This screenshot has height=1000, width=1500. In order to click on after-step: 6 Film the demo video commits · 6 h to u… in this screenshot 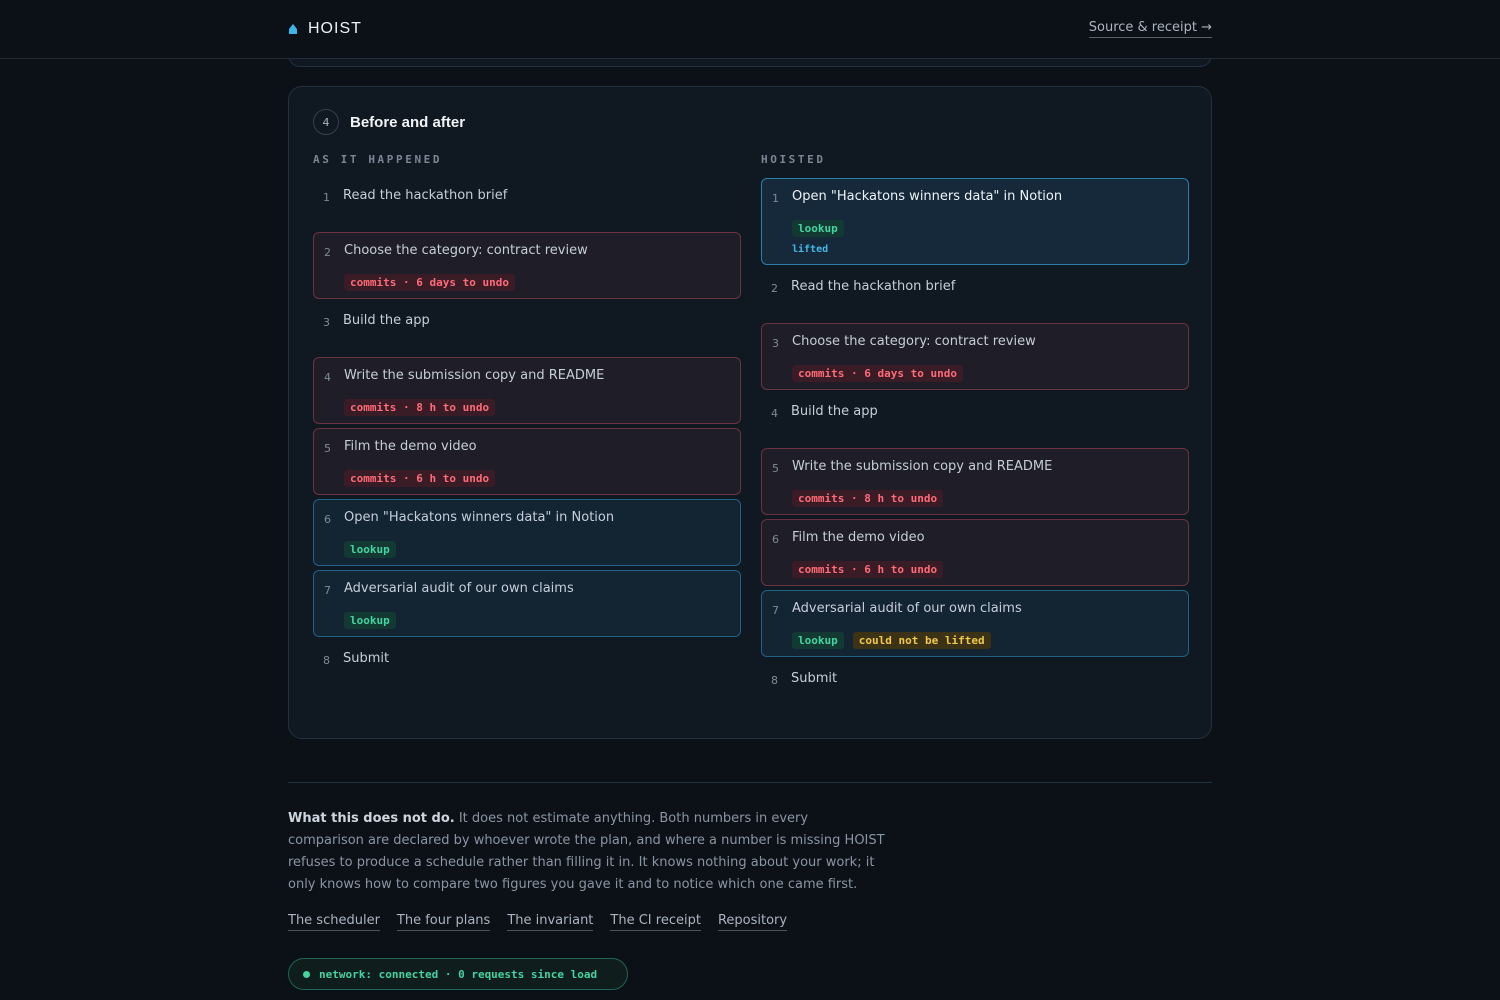, I will do `click(975, 552)`.